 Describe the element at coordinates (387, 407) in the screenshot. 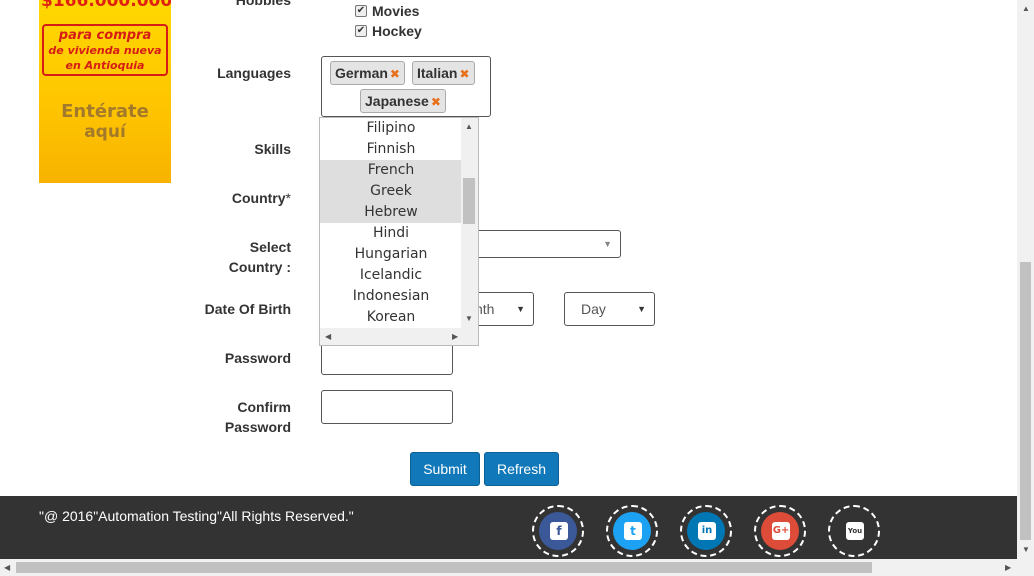

I see `confirm-password-input` at that location.